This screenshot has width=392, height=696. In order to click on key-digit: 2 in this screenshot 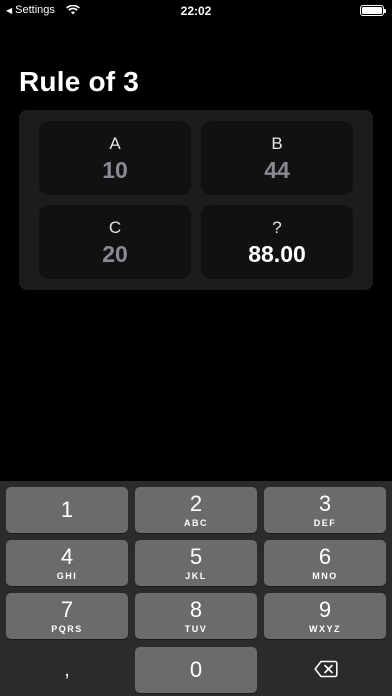, I will do `click(196, 503)`.